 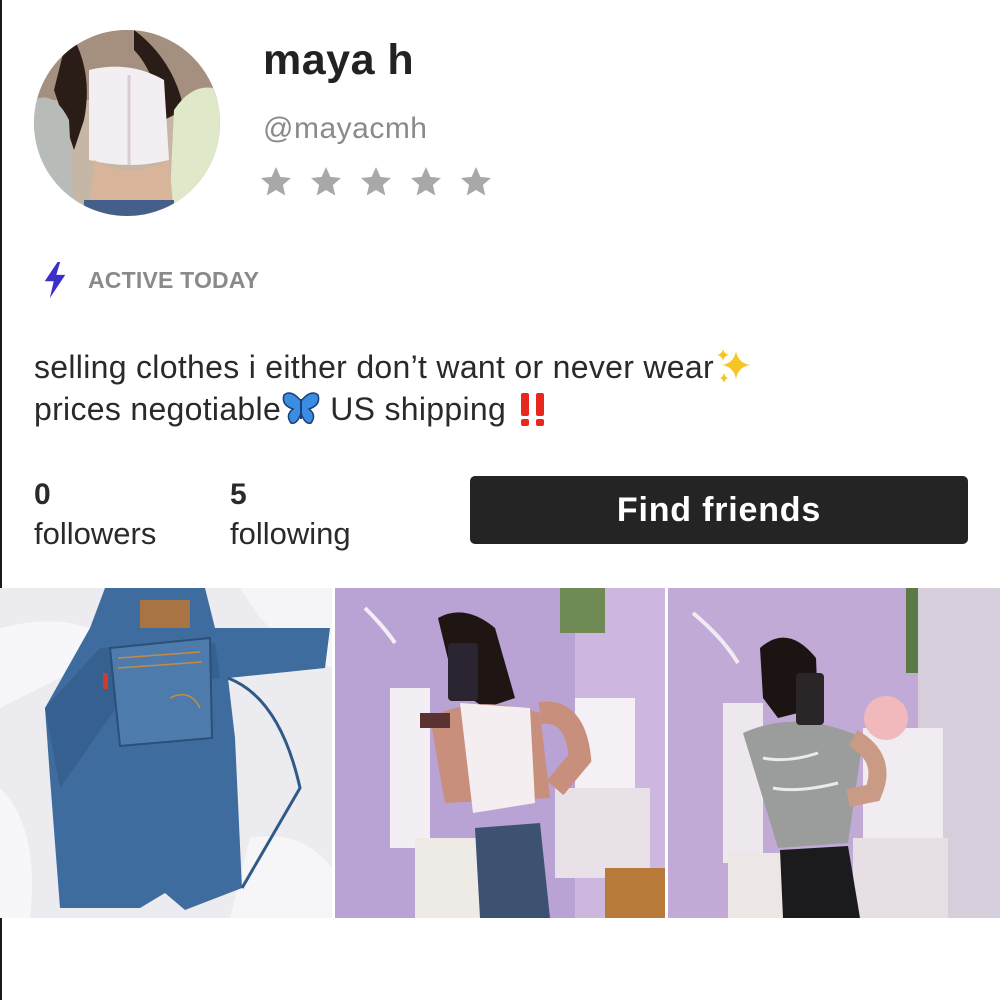 I want to click on rating-stars, so click(x=376, y=182).